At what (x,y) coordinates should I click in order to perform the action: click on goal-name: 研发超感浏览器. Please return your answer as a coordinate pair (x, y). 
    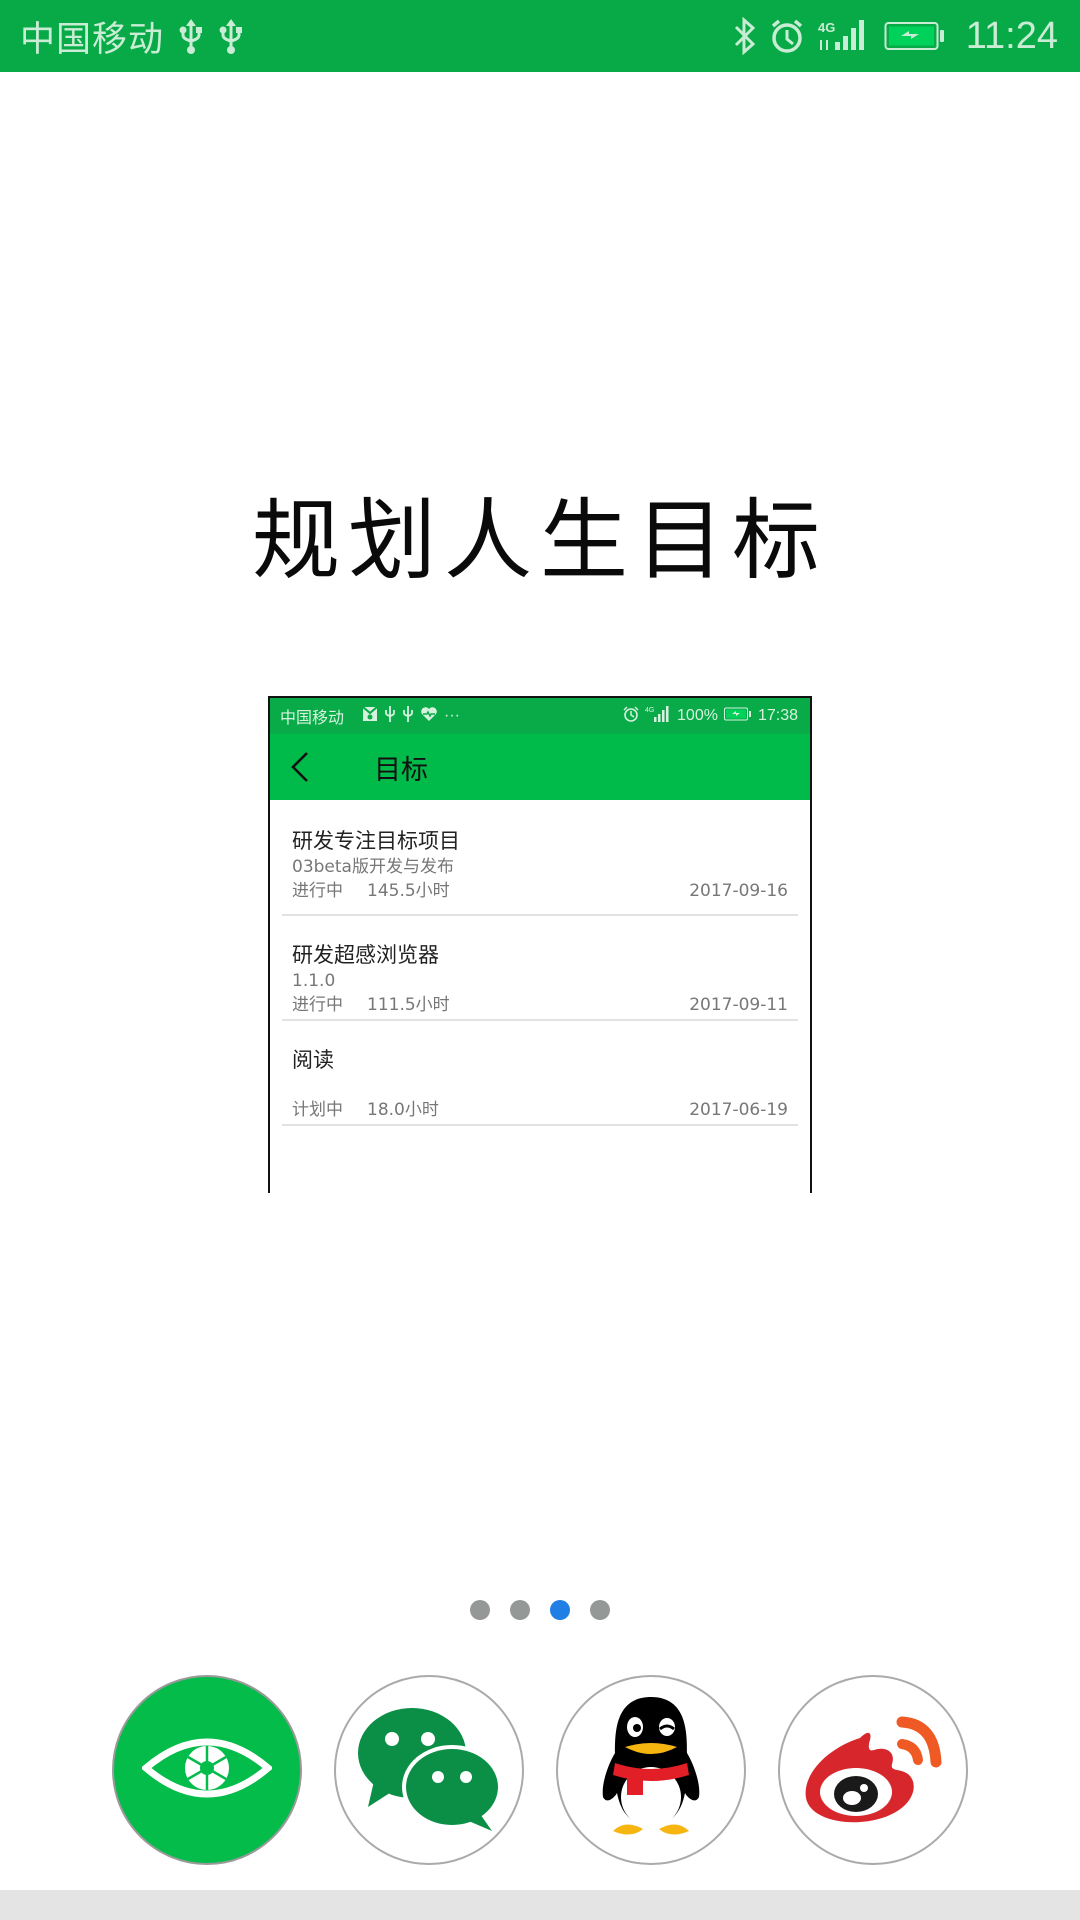
    Looking at the image, I should click on (365, 955).